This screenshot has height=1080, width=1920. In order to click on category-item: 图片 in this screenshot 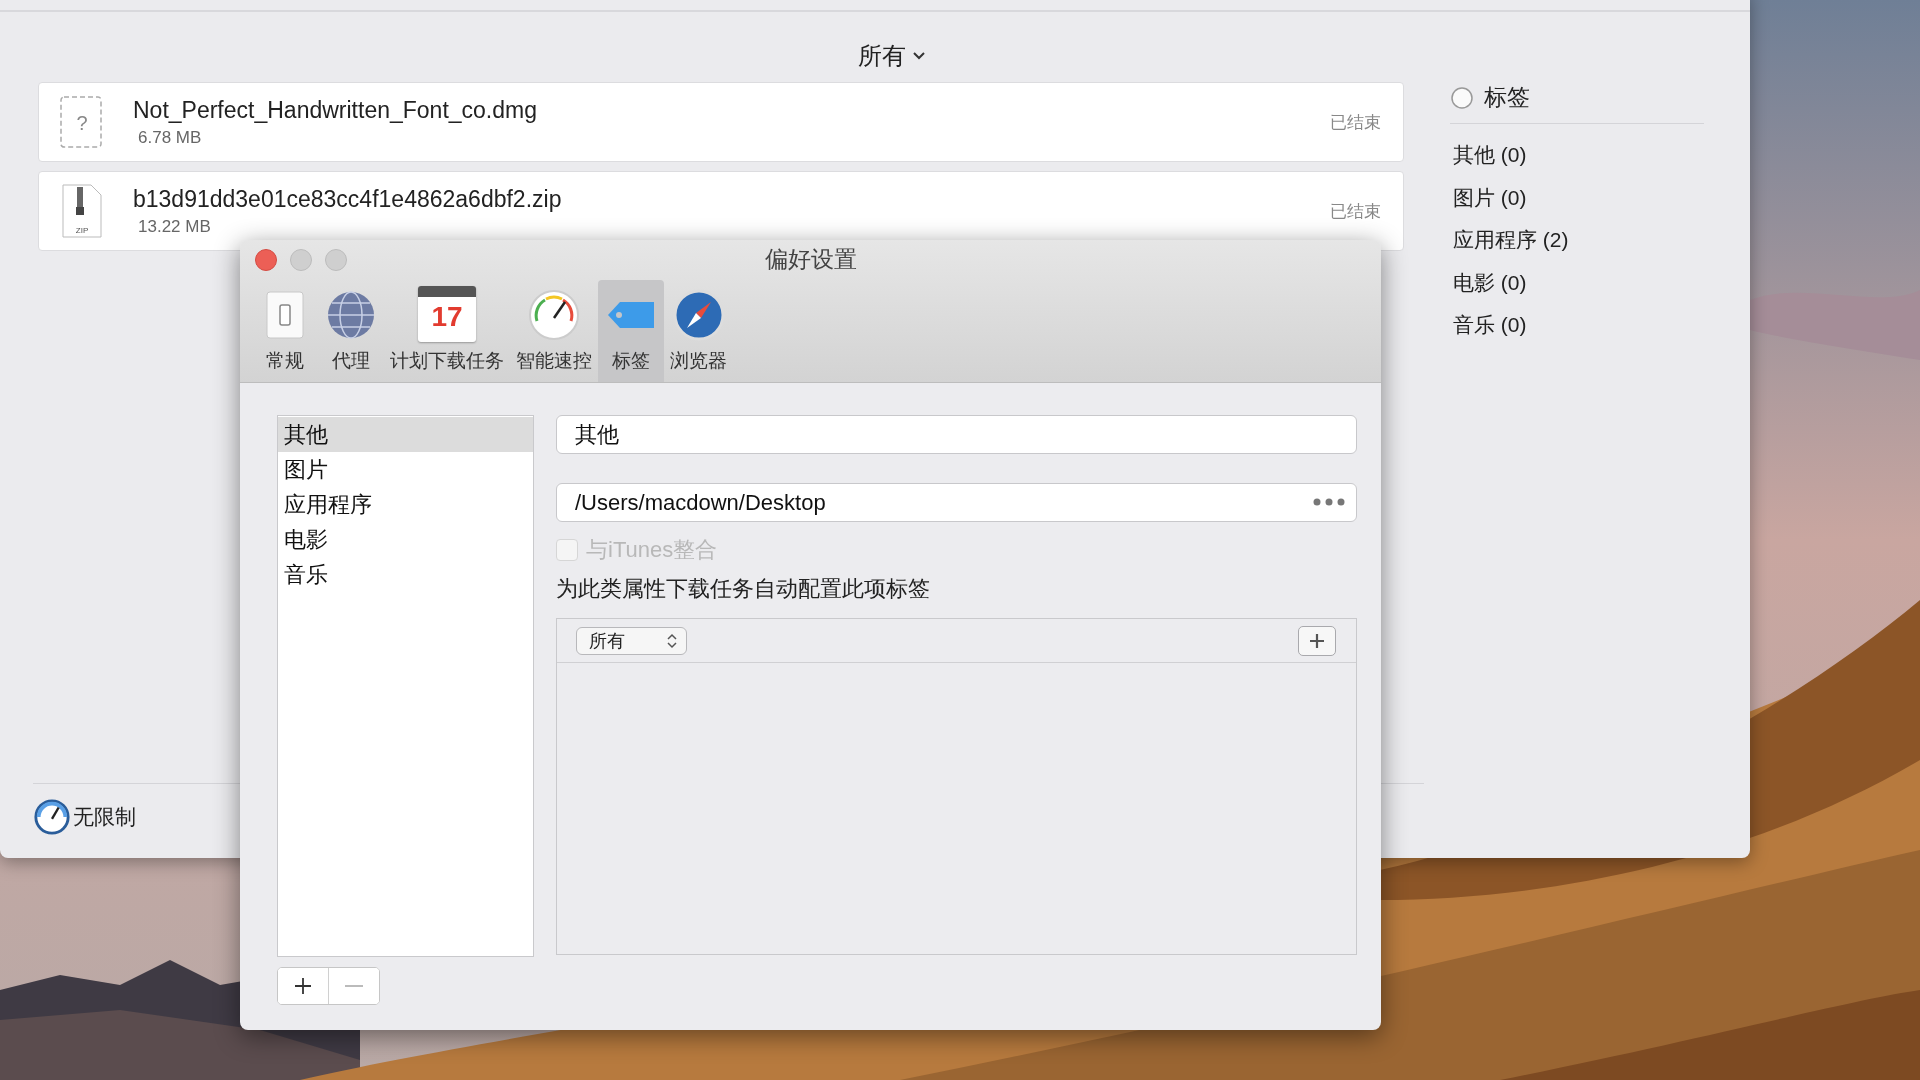, I will do `click(405, 469)`.